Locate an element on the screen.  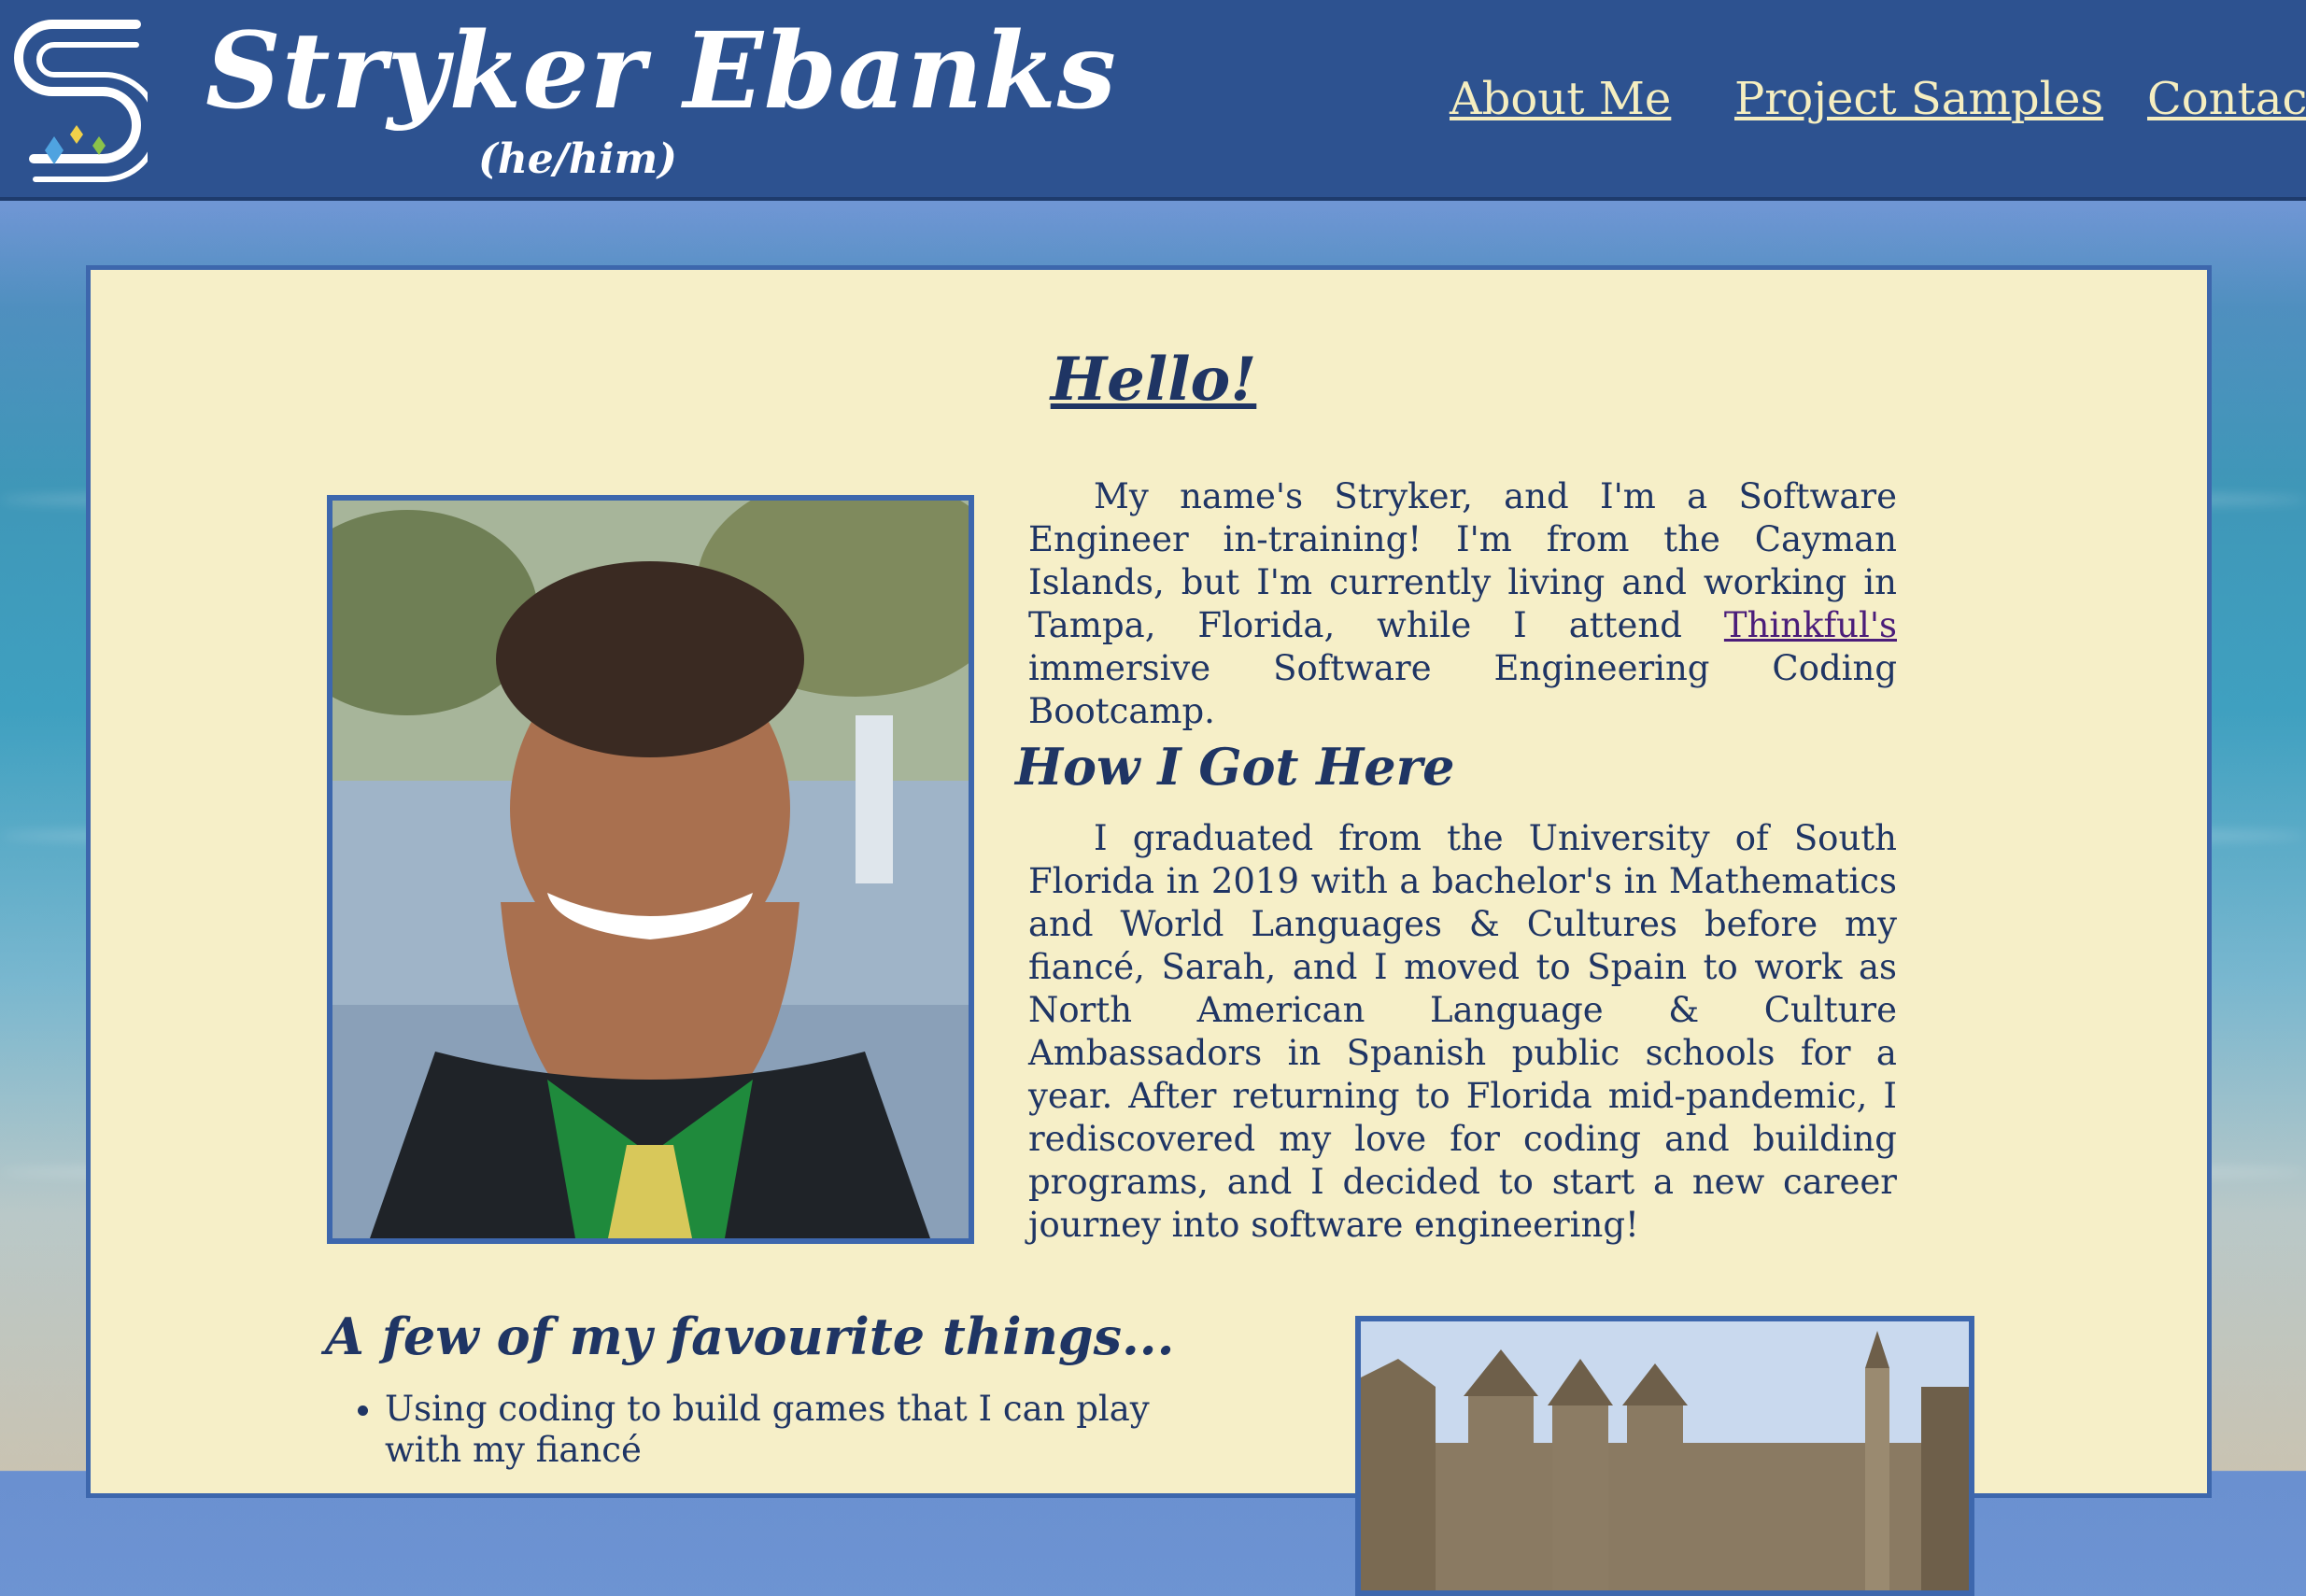
nav-contact: Contact is located at coordinates (2226, 99).